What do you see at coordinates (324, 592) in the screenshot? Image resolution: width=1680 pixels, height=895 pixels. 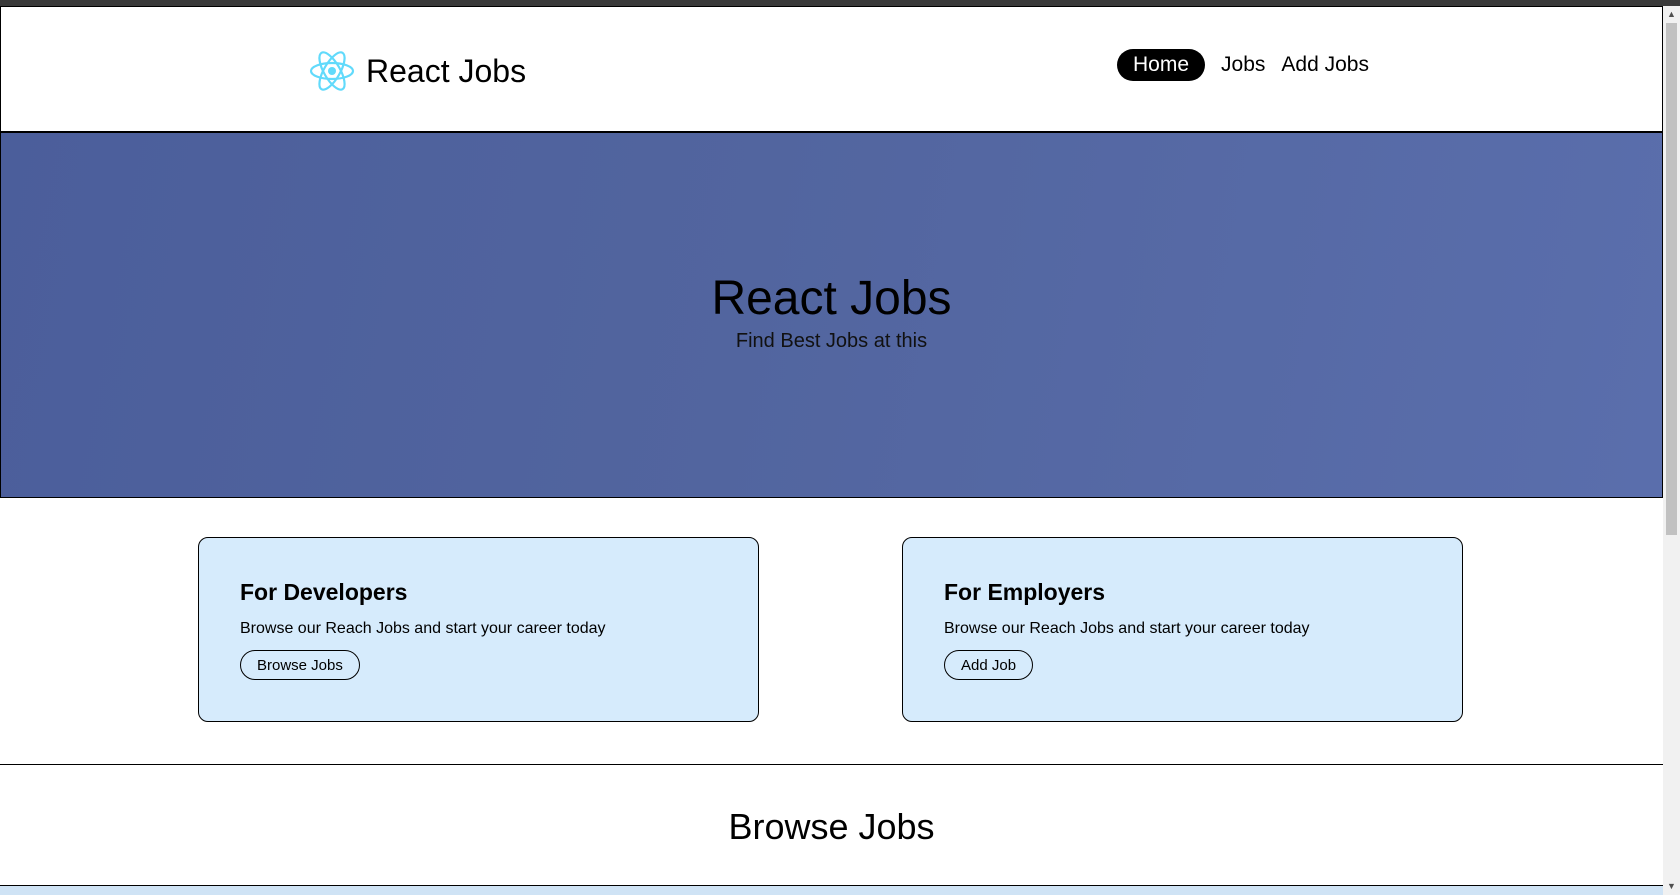 I see `card-title: For Developers` at bounding box center [324, 592].